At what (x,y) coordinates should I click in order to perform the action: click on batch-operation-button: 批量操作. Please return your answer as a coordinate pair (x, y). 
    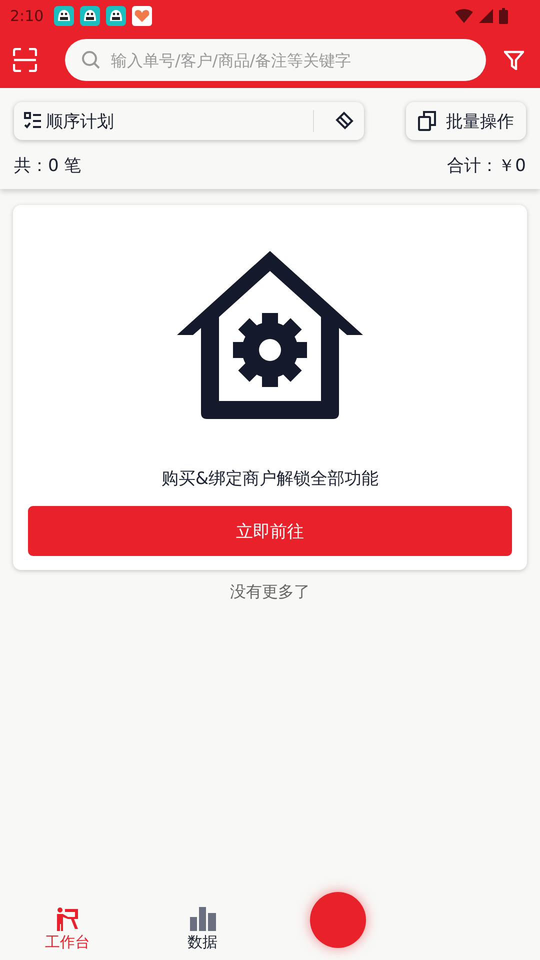
    Looking at the image, I should click on (466, 121).